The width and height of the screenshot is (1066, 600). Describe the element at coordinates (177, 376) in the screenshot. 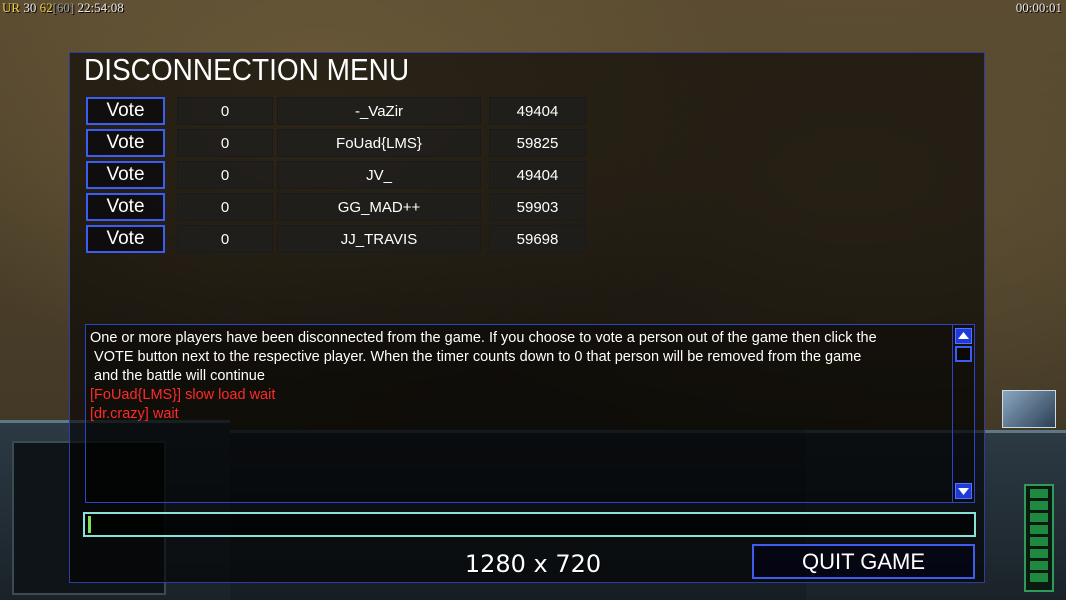

I see `system-message-line: and the battle will continue` at that location.